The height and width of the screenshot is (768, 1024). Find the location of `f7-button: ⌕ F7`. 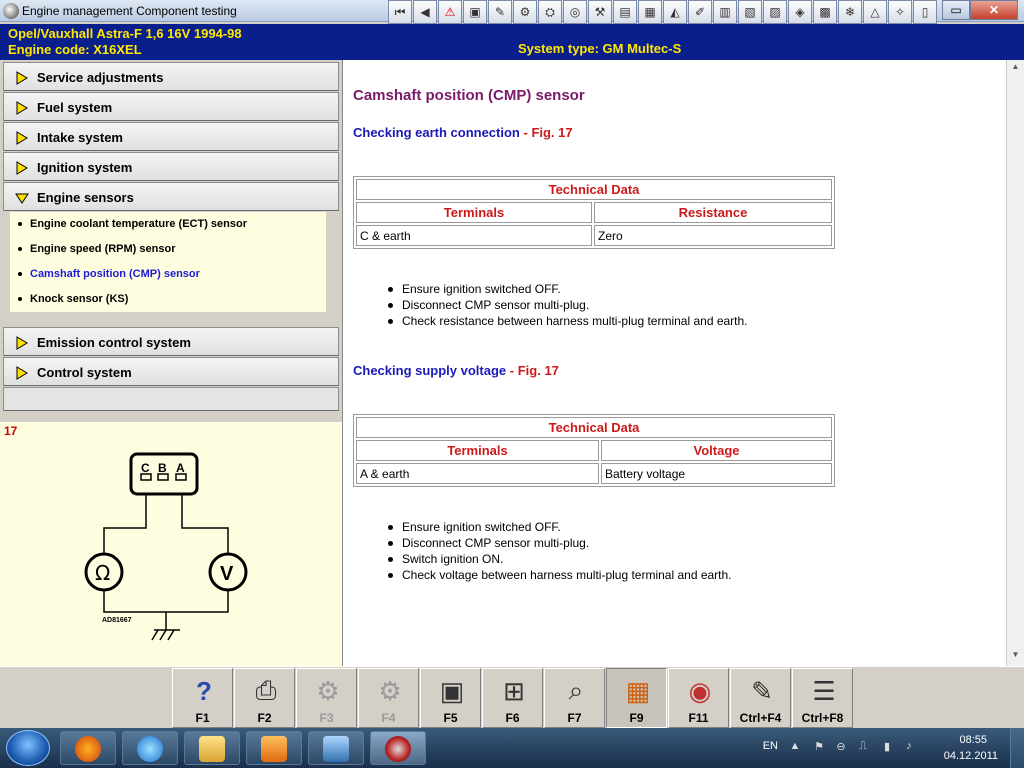

f7-button: ⌕ F7 is located at coordinates (574, 698).